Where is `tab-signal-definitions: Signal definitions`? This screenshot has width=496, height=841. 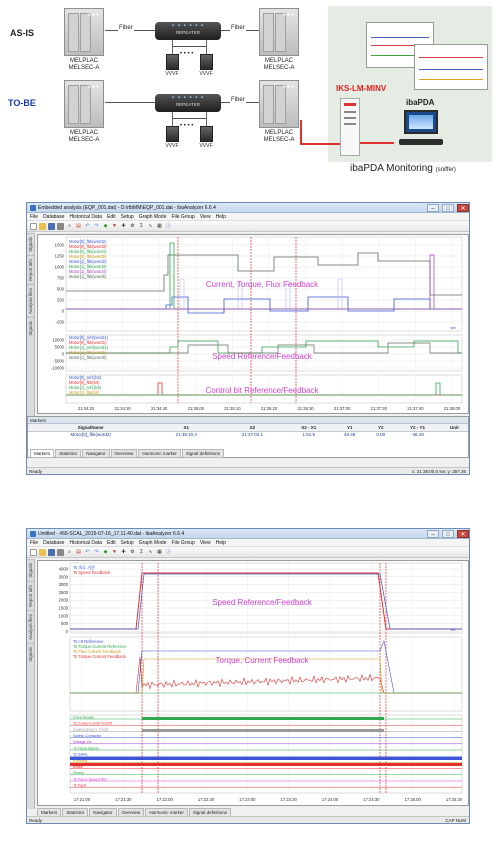 tab-signal-definitions: Signal definitions is located at coordinates (202, 453).